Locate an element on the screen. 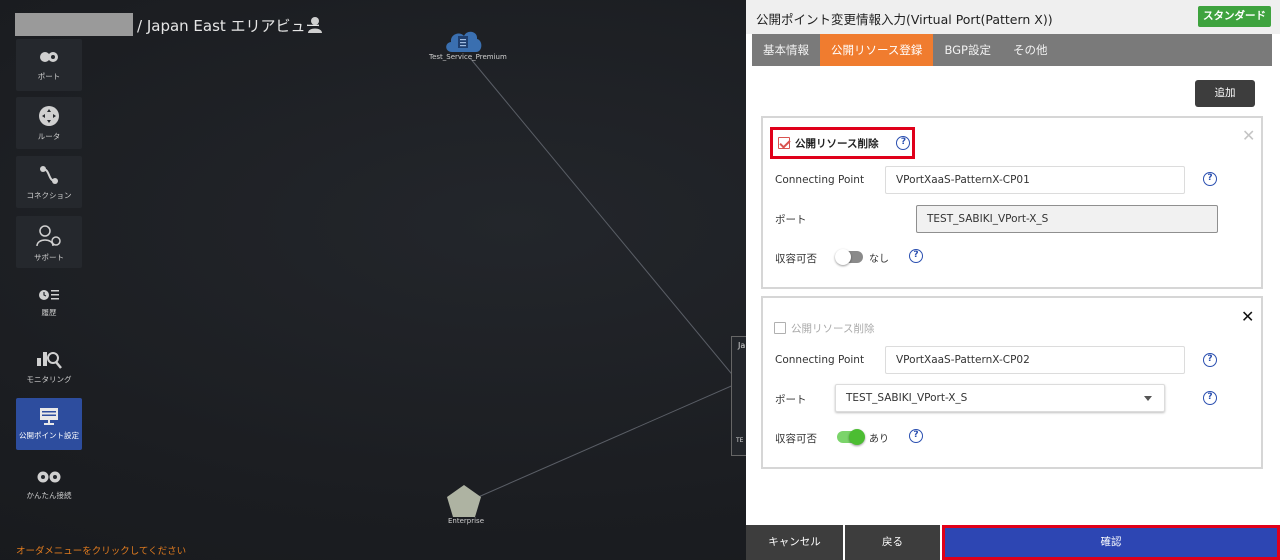 The image size is (1280, 560). chevron-down-icon is located at coordinates (1148, 398).